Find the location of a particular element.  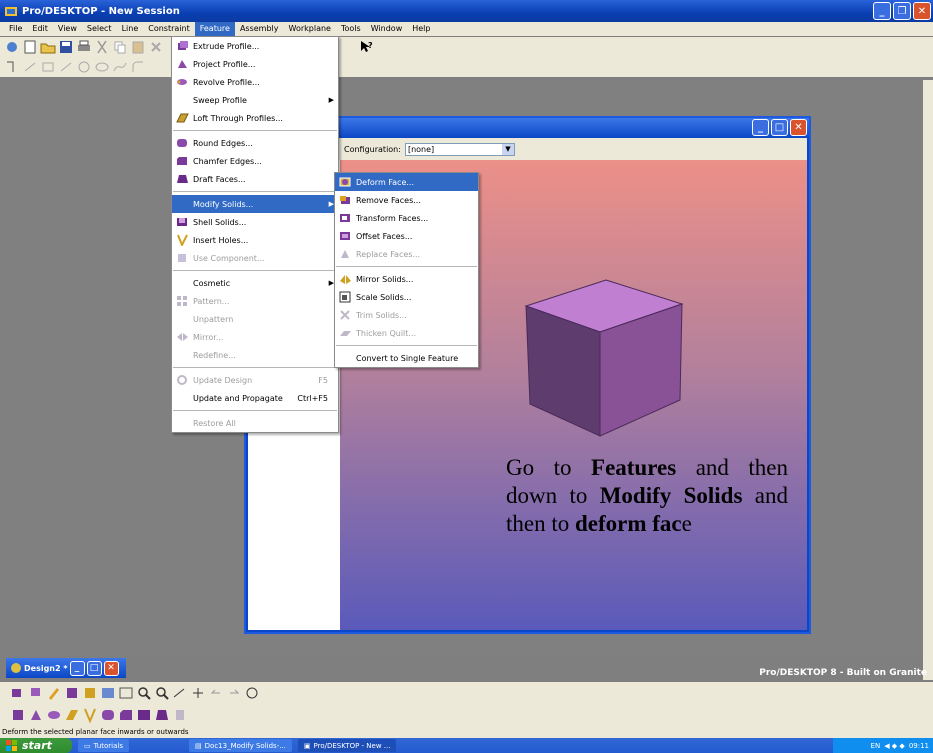

new-icon is located at coordinates (30, 47).